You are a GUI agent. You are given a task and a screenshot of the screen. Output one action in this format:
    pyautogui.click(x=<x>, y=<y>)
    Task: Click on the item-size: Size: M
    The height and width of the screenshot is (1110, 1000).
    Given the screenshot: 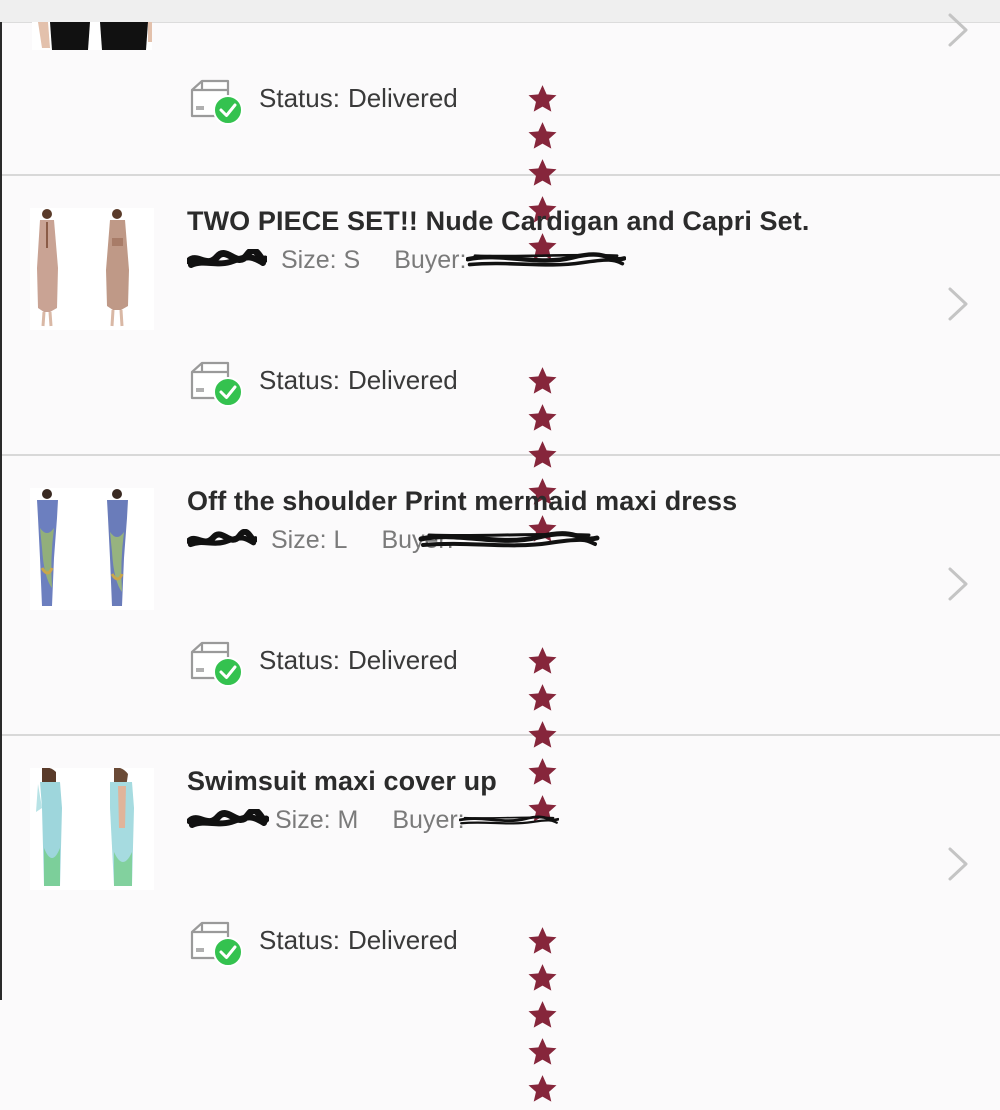 What is the action you would take?
    pyautogui.click(x=317, y=820)
    